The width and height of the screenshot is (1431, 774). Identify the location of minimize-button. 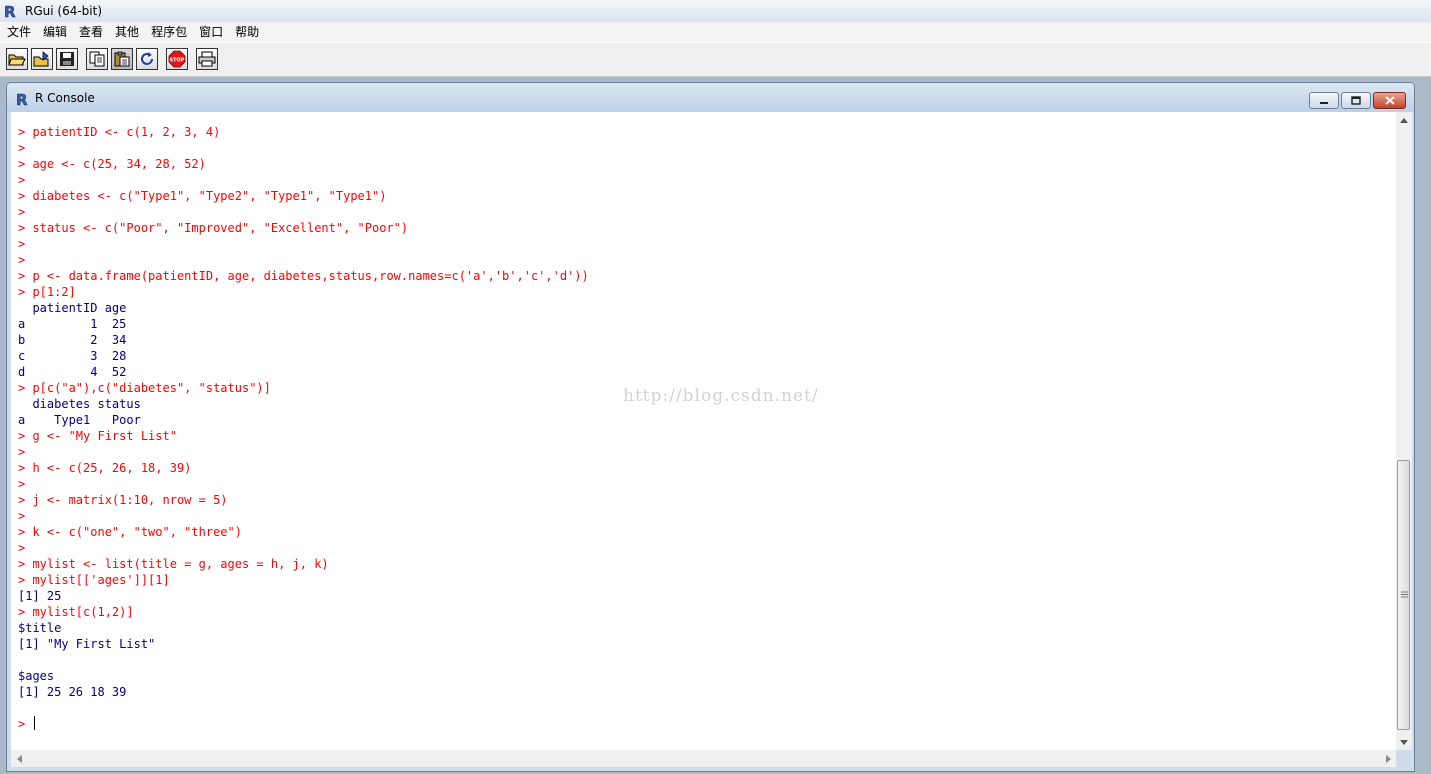
(1324, 100).